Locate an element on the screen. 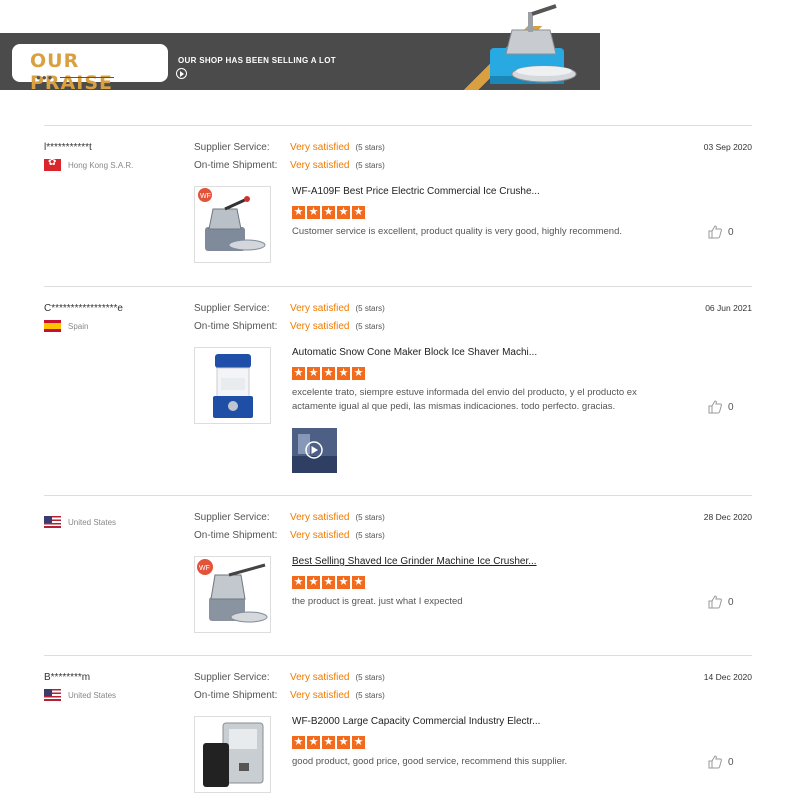 The width and height of the screenshot is (790, 806). country-name: Hong Kong S.A.R. is located at coordinates (101, 165).